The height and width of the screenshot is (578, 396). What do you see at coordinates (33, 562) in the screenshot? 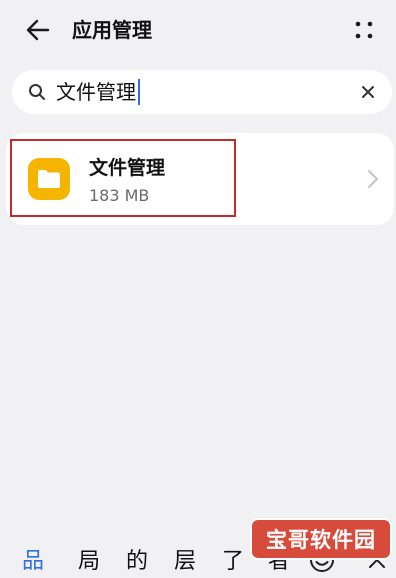
I see `candidate-item: 品` at bounding box center [33, 562].